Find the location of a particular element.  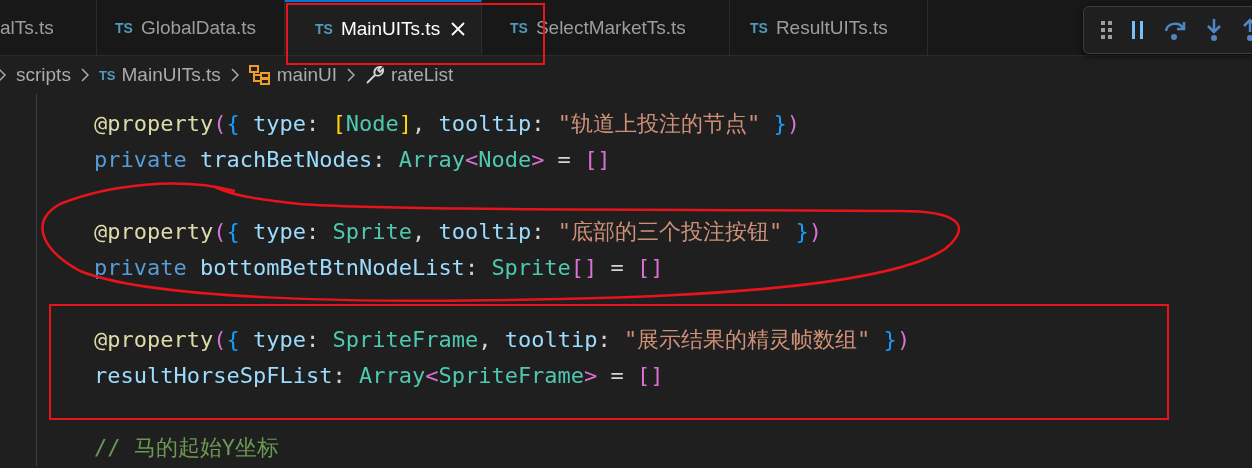

editor-tab: TS ResultUITs.ts is located at coordinates (829, 27).